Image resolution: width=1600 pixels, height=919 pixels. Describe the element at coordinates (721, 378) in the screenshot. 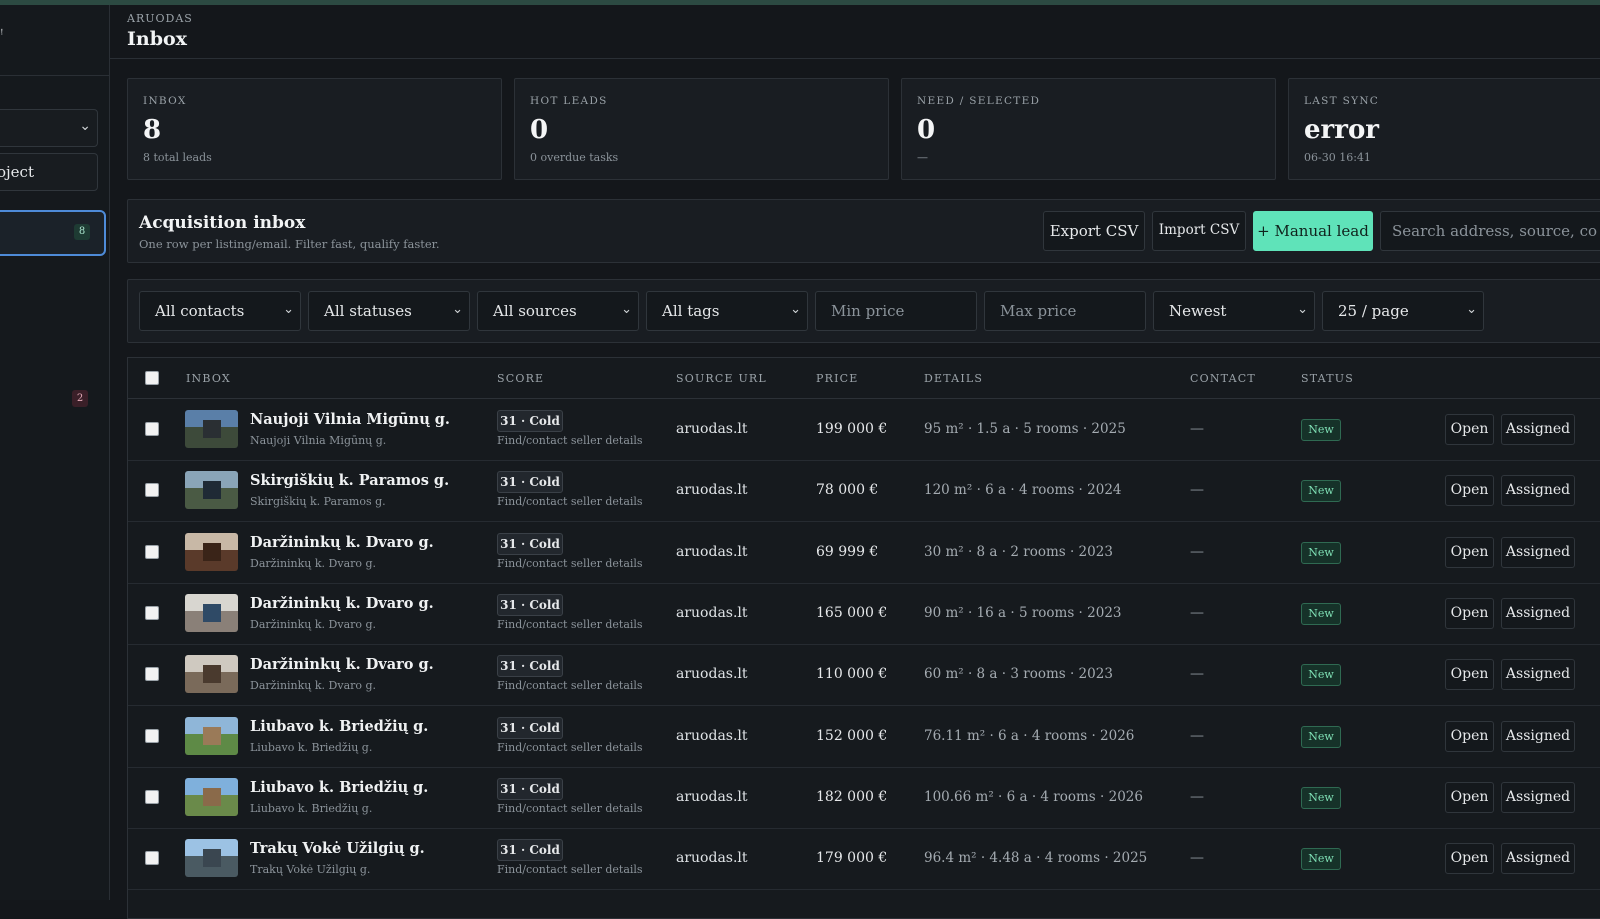

I see `column-header-source: SOURCE URL` at that location.